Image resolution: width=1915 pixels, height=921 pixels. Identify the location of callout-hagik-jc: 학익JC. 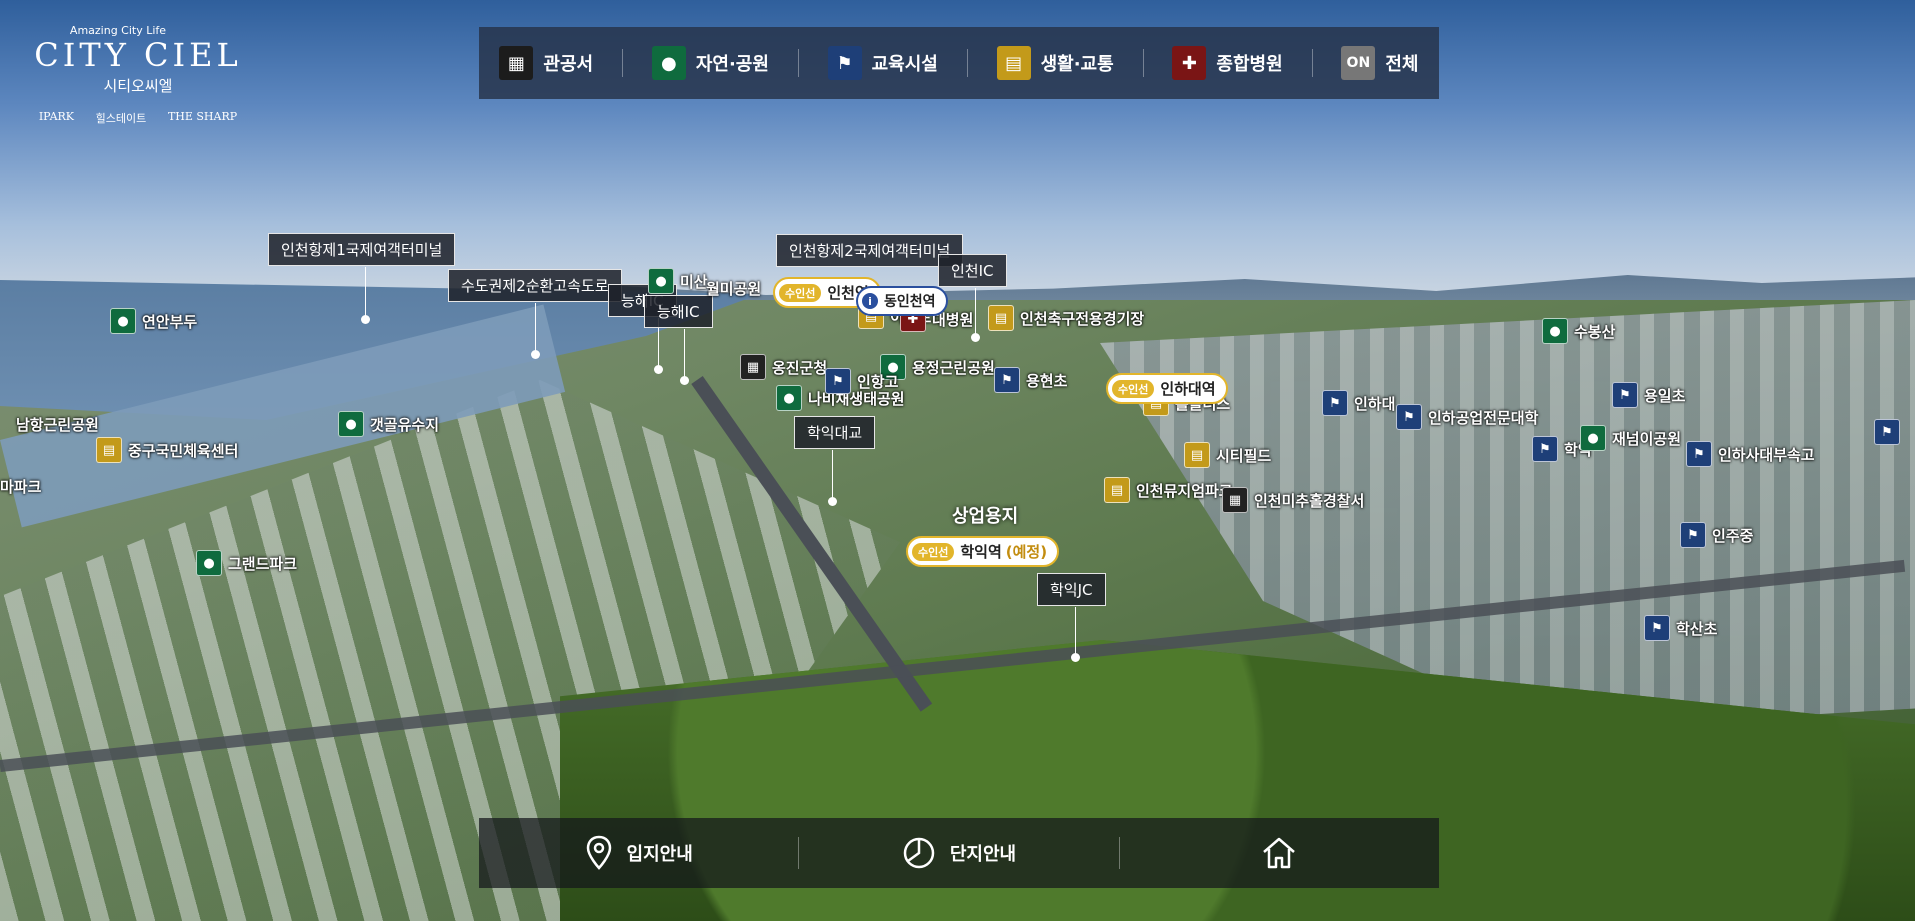
(1071, 589).